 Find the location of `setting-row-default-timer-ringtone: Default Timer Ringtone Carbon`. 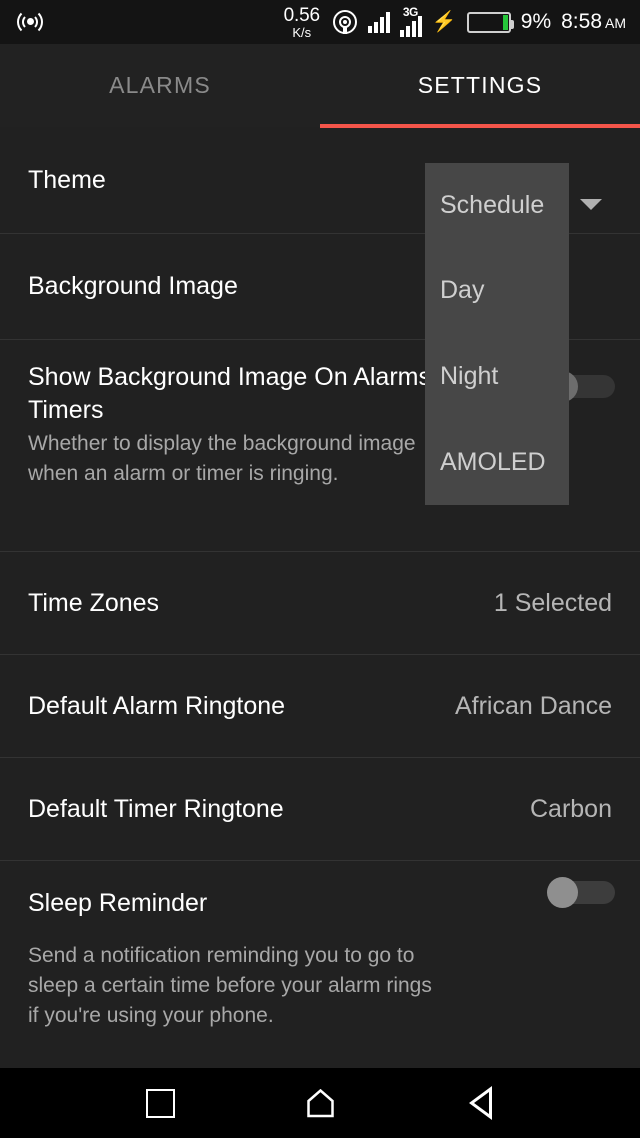

setting-row-default-timer-ringtone: Default Timer Ringtone Carbon is located at coordinates (320, 809).